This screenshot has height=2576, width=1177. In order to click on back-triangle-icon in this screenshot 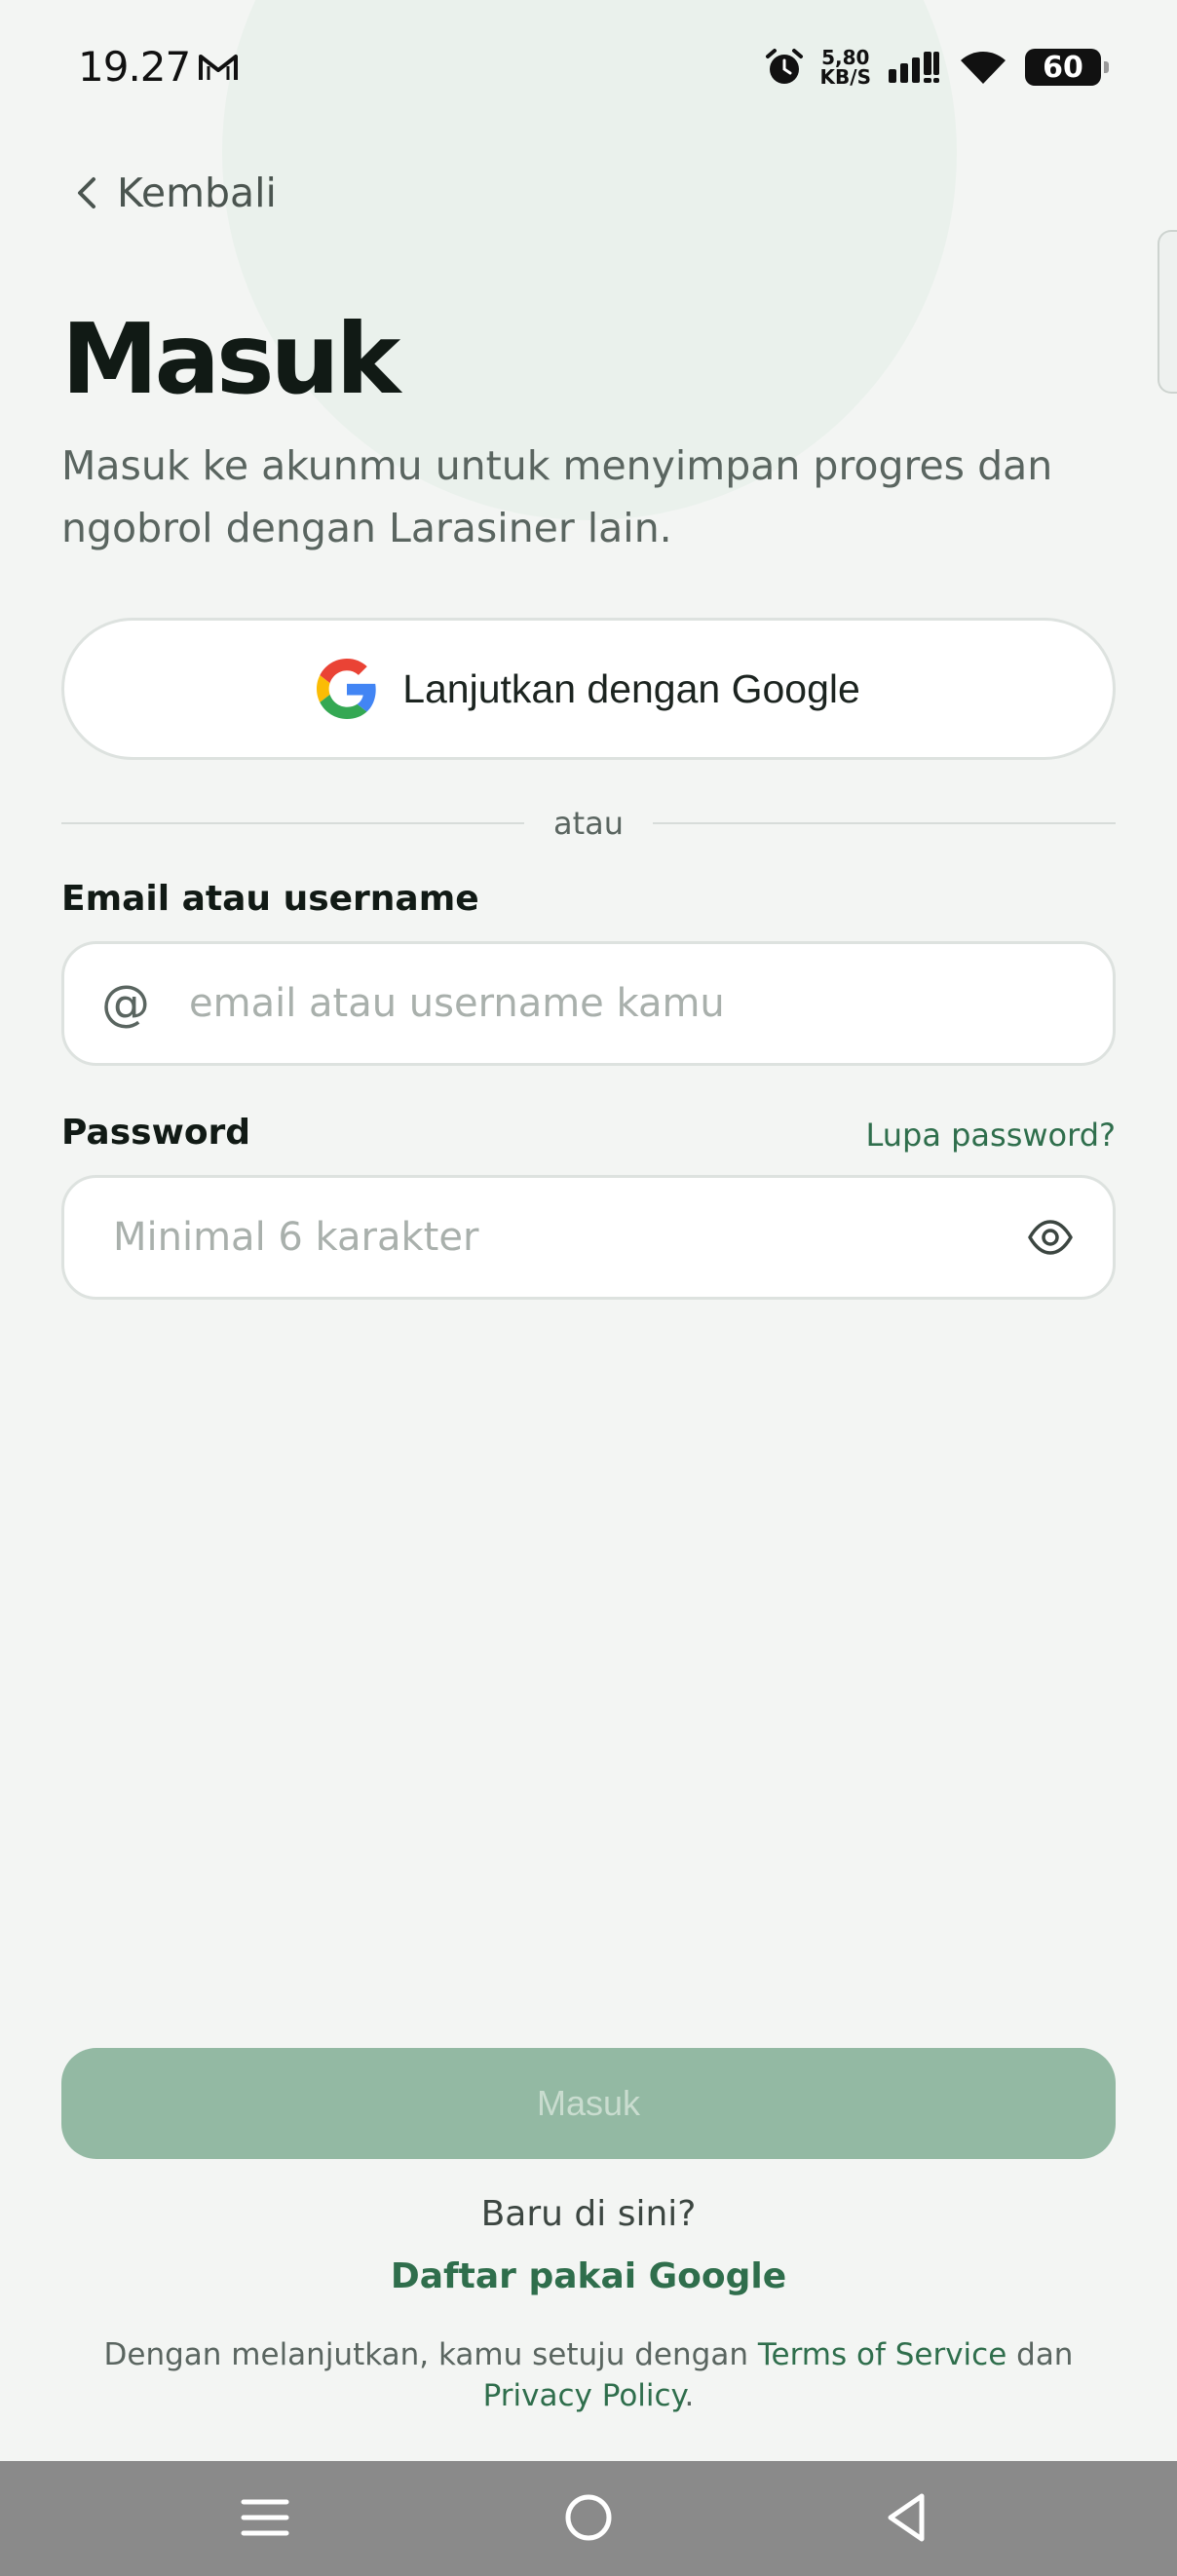, I will do `click(908, 2517)`.